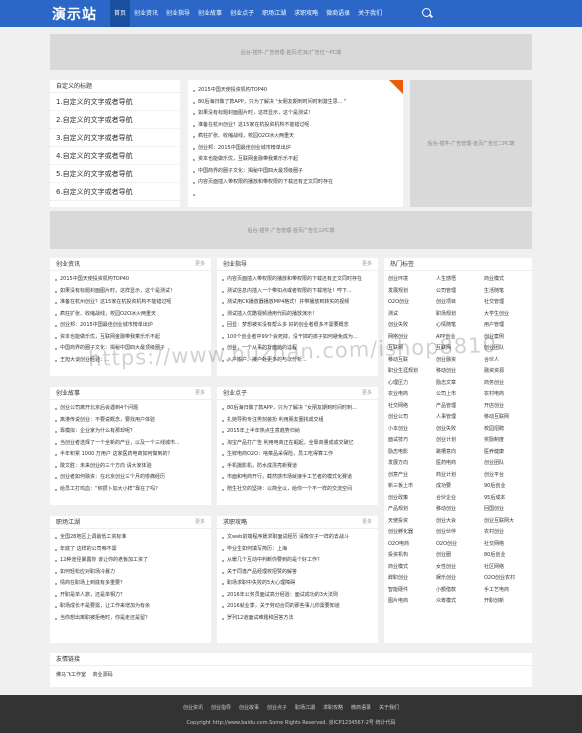 The image size is (582, 733). What do you see at coordinates (508, 522) in the screenshot?
I see `tag-link: 创业互联网大` at bounding box center [508, 522].